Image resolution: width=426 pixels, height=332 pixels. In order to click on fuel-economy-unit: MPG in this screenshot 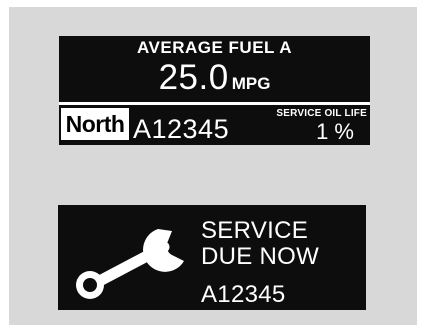, I will do `click(251, 83)`.